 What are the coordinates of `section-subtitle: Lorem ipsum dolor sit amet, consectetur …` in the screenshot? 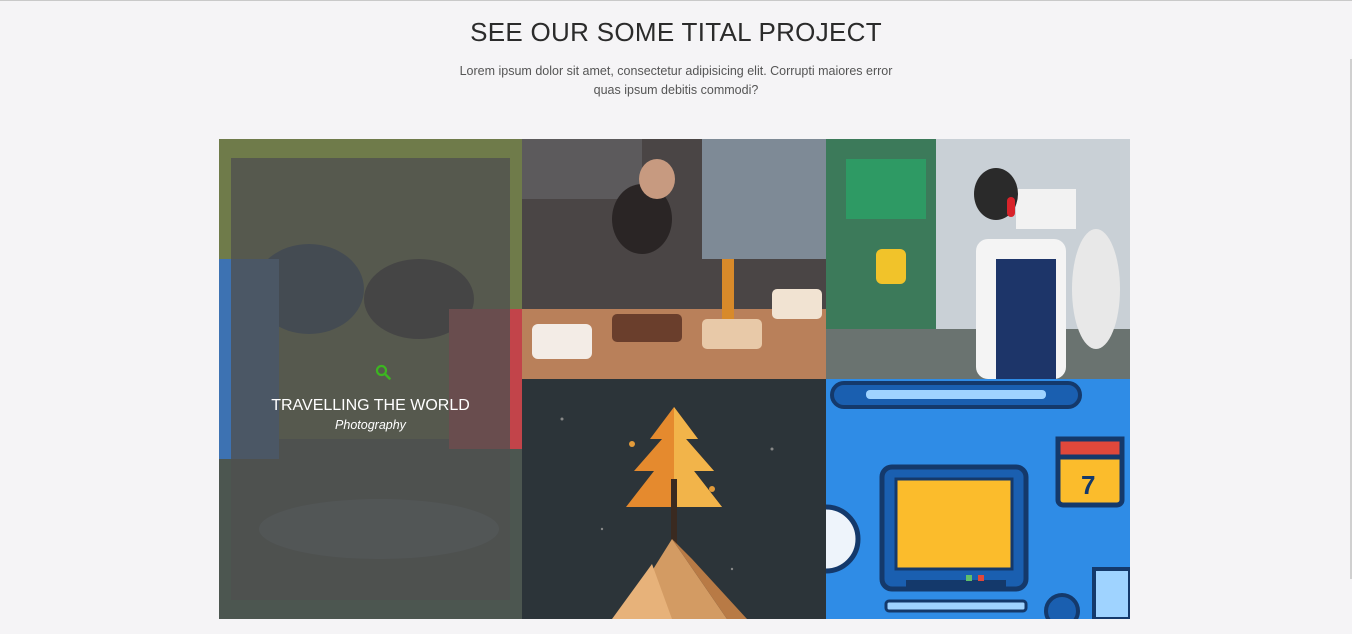 It's located at (676, 80).